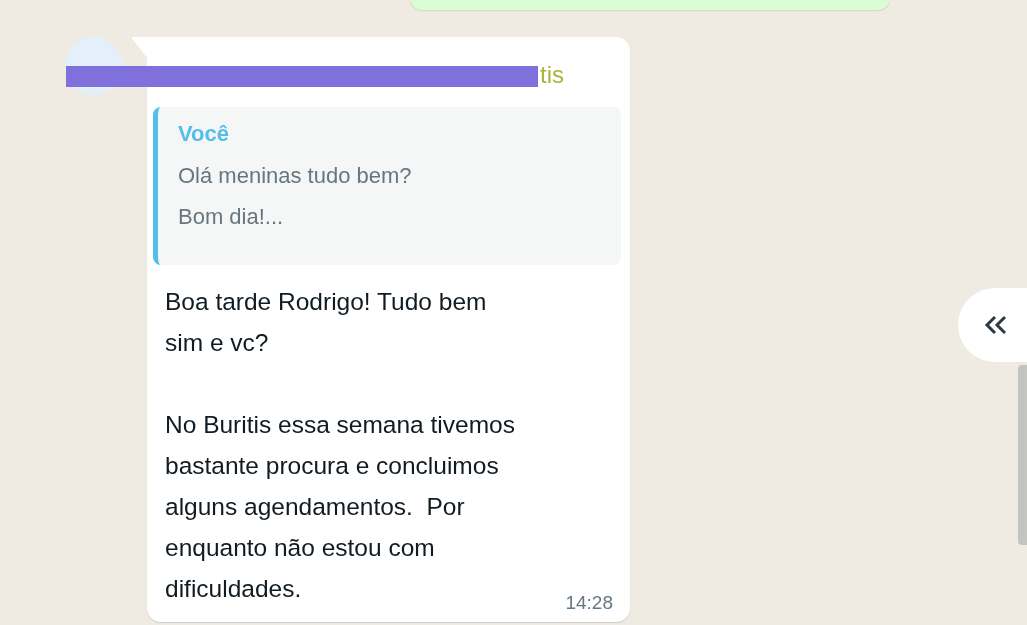 The image size is (1027, 625). Describe the element at coordinates (203, 134) in the screenshot. I see `quote-author: Você` at that location.